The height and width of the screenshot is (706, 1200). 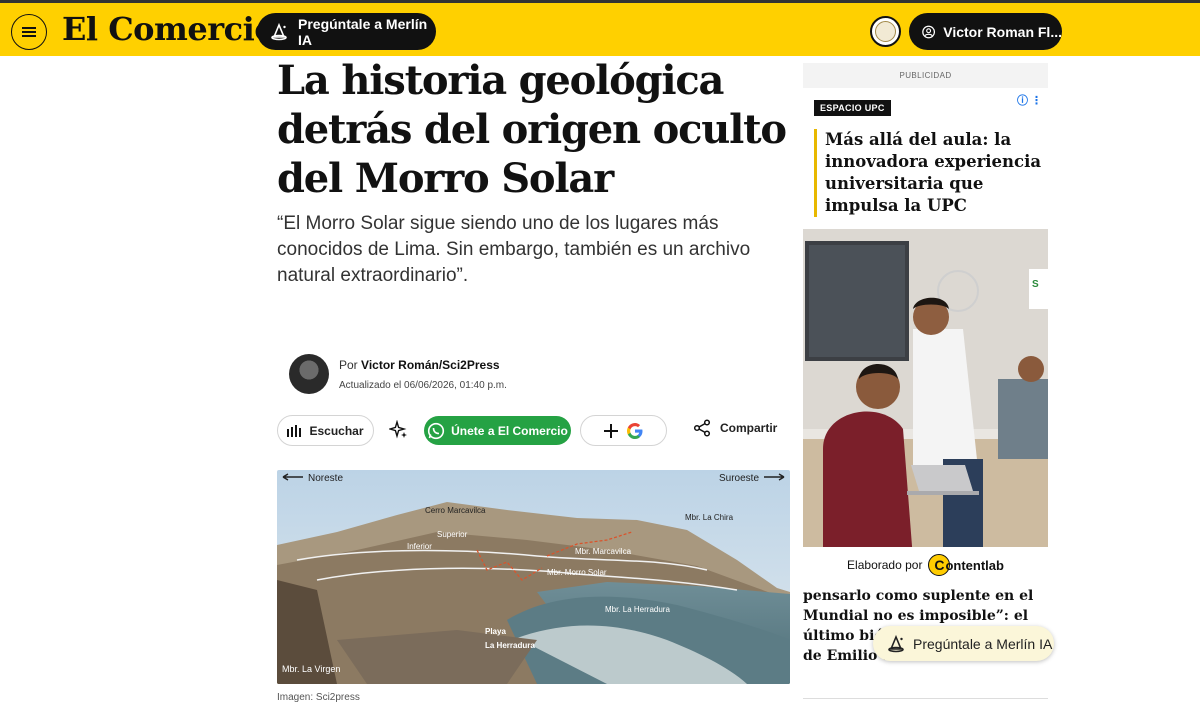 What do you see at coordinates (925, 388) in the screenshot?
I see `ad-photo: S` at bounding box center [925, 388].